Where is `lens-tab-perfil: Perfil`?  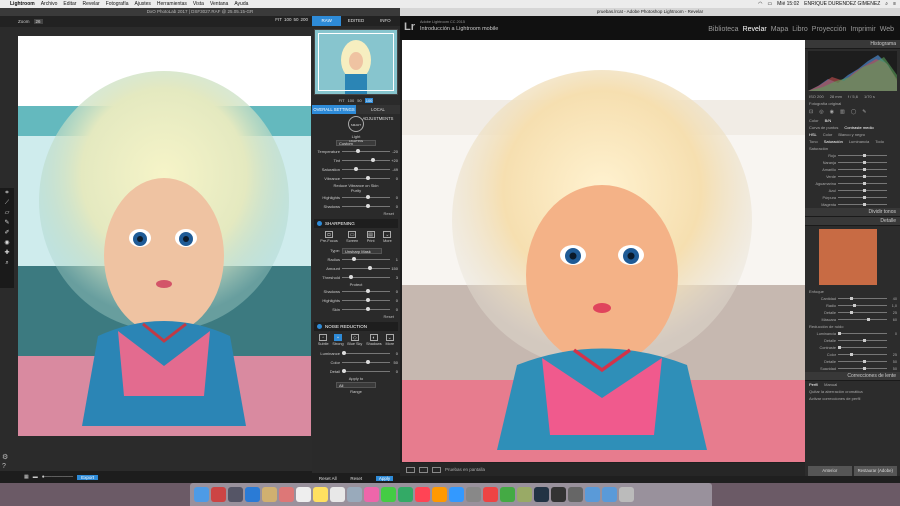 lens-tab-perfil: Perfil is located at coordinates (813, 384).